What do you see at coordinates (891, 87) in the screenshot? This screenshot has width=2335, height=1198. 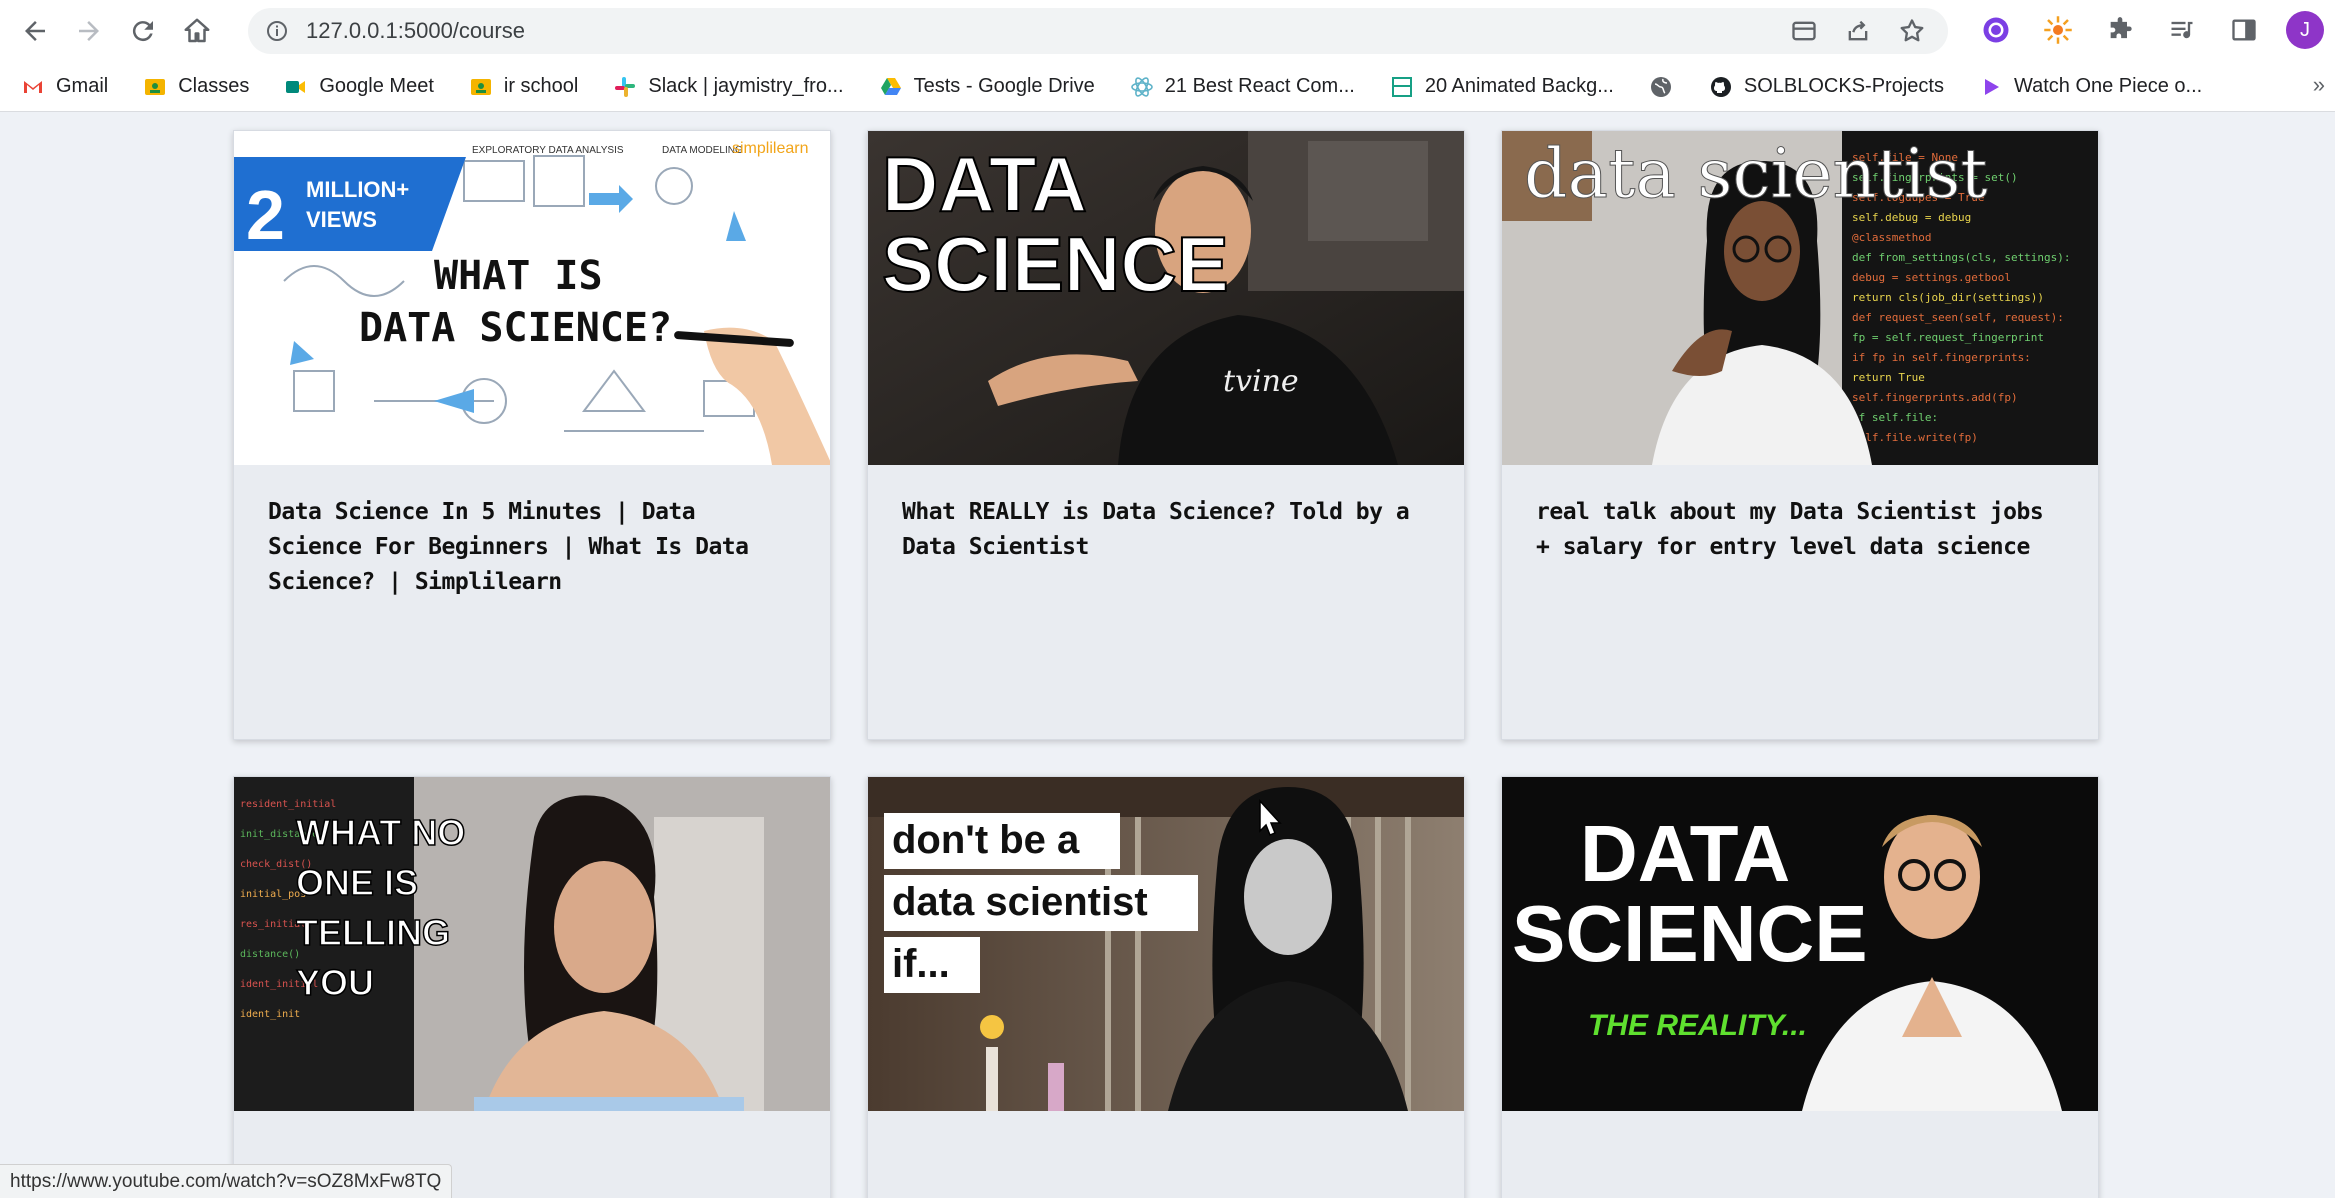 I see `drive-icon` at bounding box center [891, 87].